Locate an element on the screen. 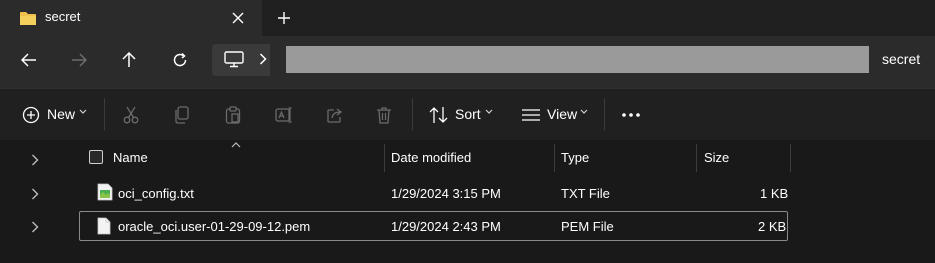 Image resolution: width=935 pixels, height=263 pixels. sort-button: Sort is located at coordinates (468, 114).